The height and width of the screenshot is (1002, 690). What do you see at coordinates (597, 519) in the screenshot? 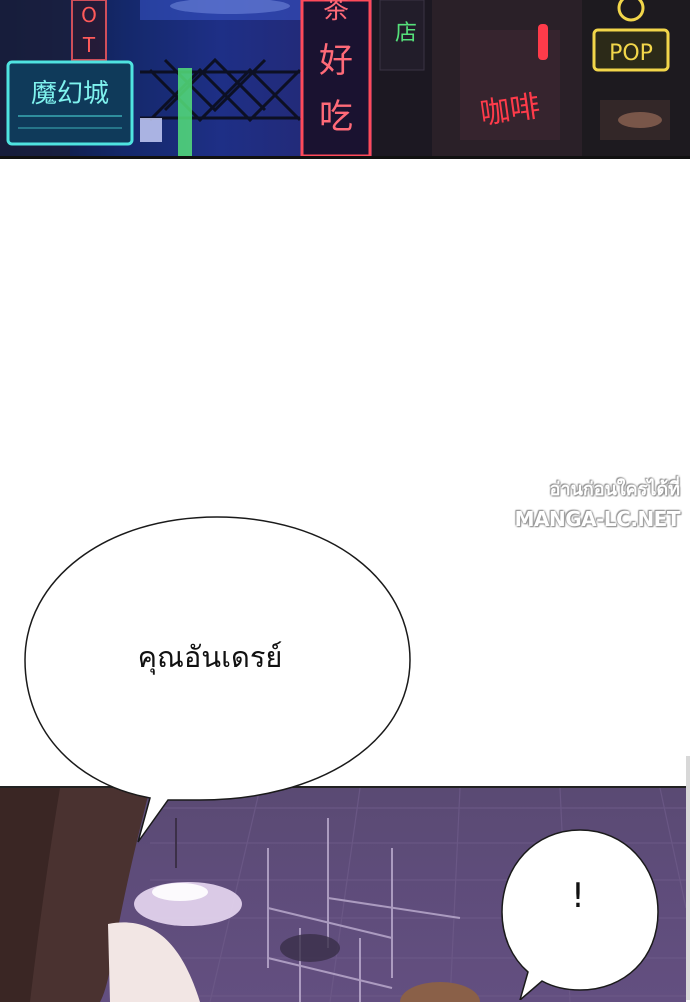
I see `watermark-site: MANGA-LC.NET` at bounding box center [597, 519].